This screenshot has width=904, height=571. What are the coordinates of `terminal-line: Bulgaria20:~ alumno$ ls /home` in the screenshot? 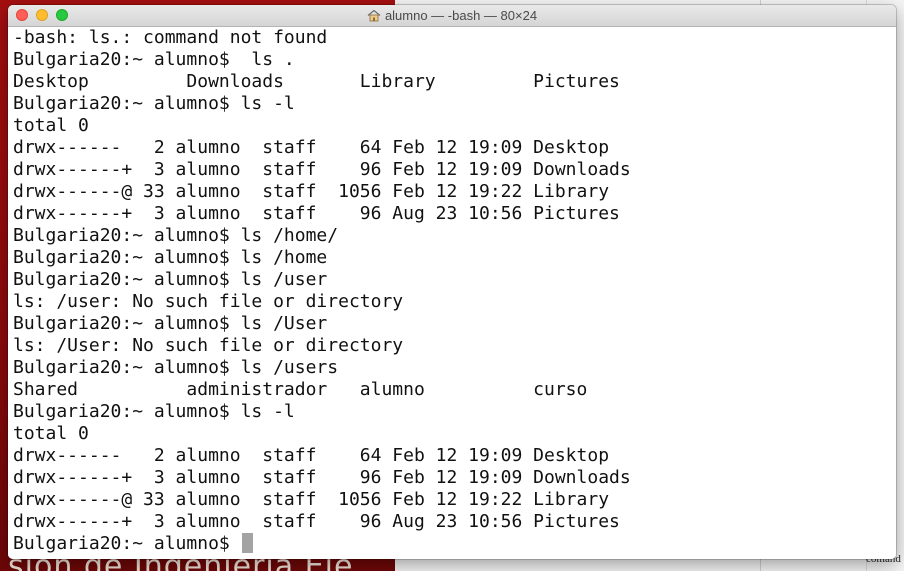 It's located at (170, 257).